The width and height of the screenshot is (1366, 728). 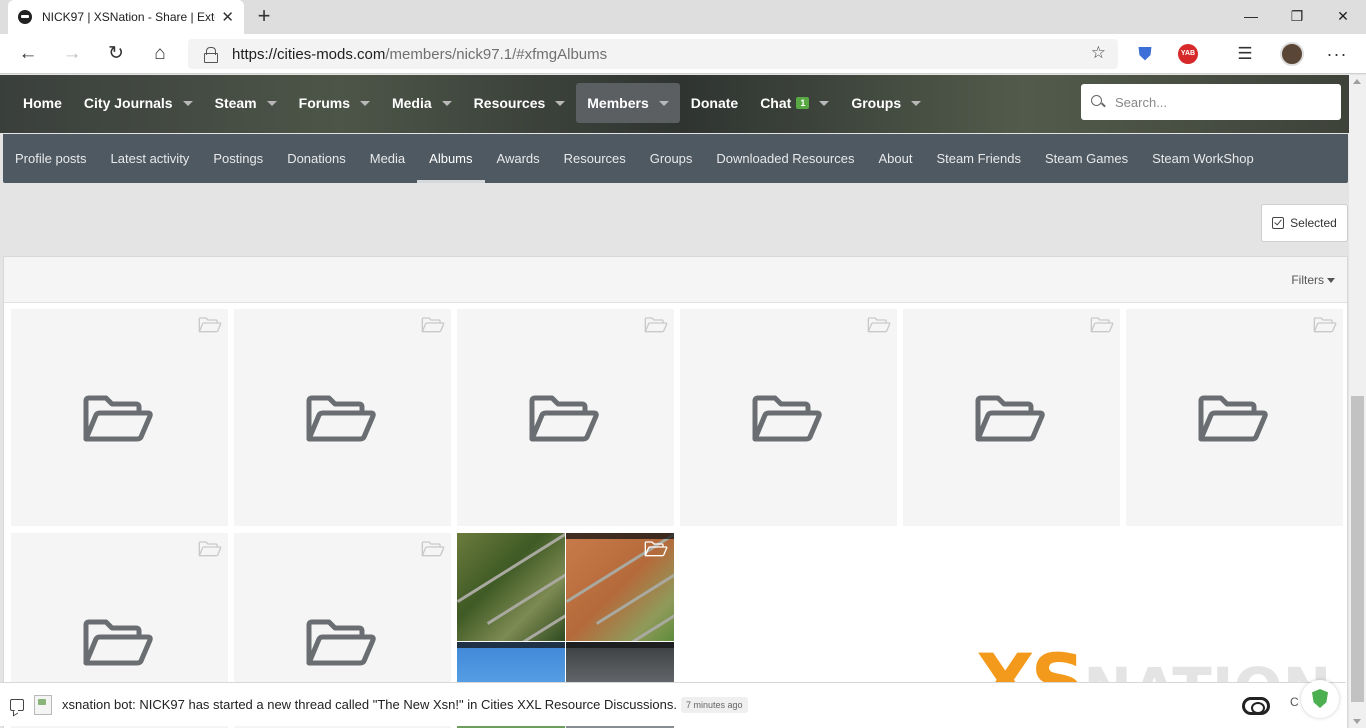 I want to click on favorites-icon: ☰, so click(x=1245, y=54).